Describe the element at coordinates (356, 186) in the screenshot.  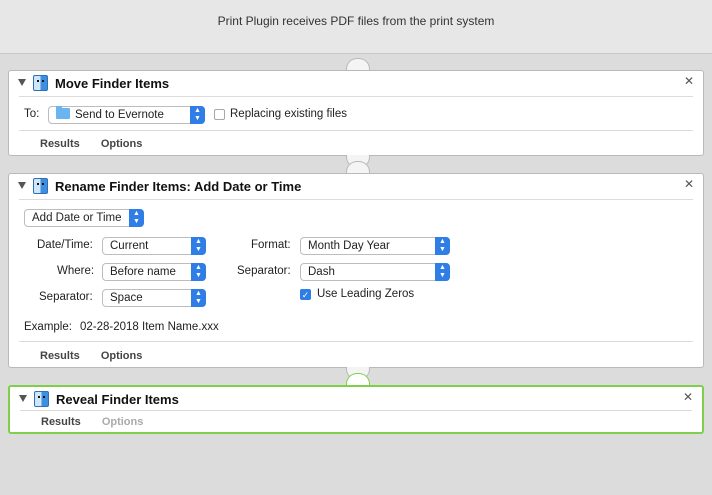
I see `action-header: Rename Finder Items: Add Date or Time ✕` at that location.